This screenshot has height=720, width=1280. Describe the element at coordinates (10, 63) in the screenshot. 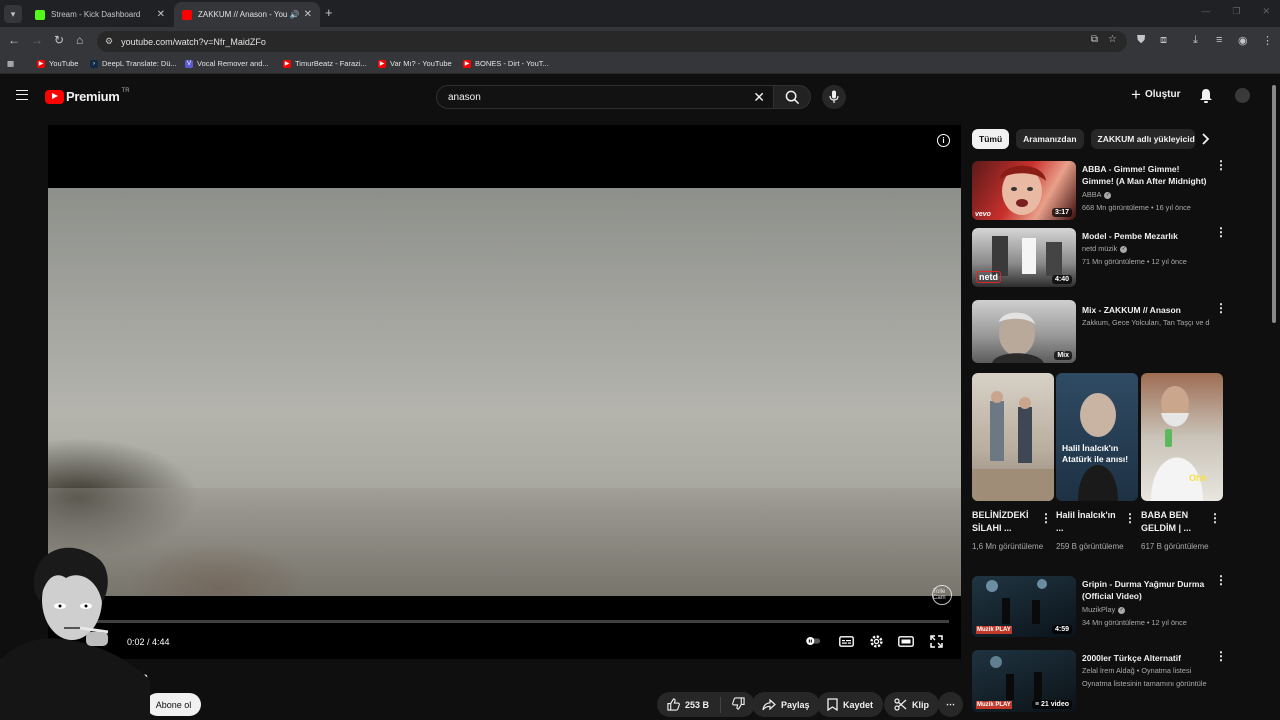

I see `apps-icon: ▦` at that location.